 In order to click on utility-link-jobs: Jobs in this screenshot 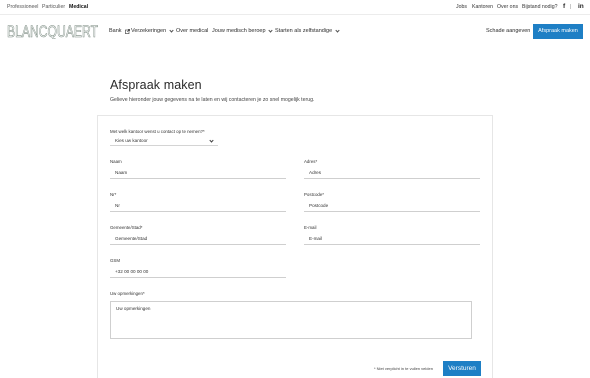, I will do `click(461, 7)`.